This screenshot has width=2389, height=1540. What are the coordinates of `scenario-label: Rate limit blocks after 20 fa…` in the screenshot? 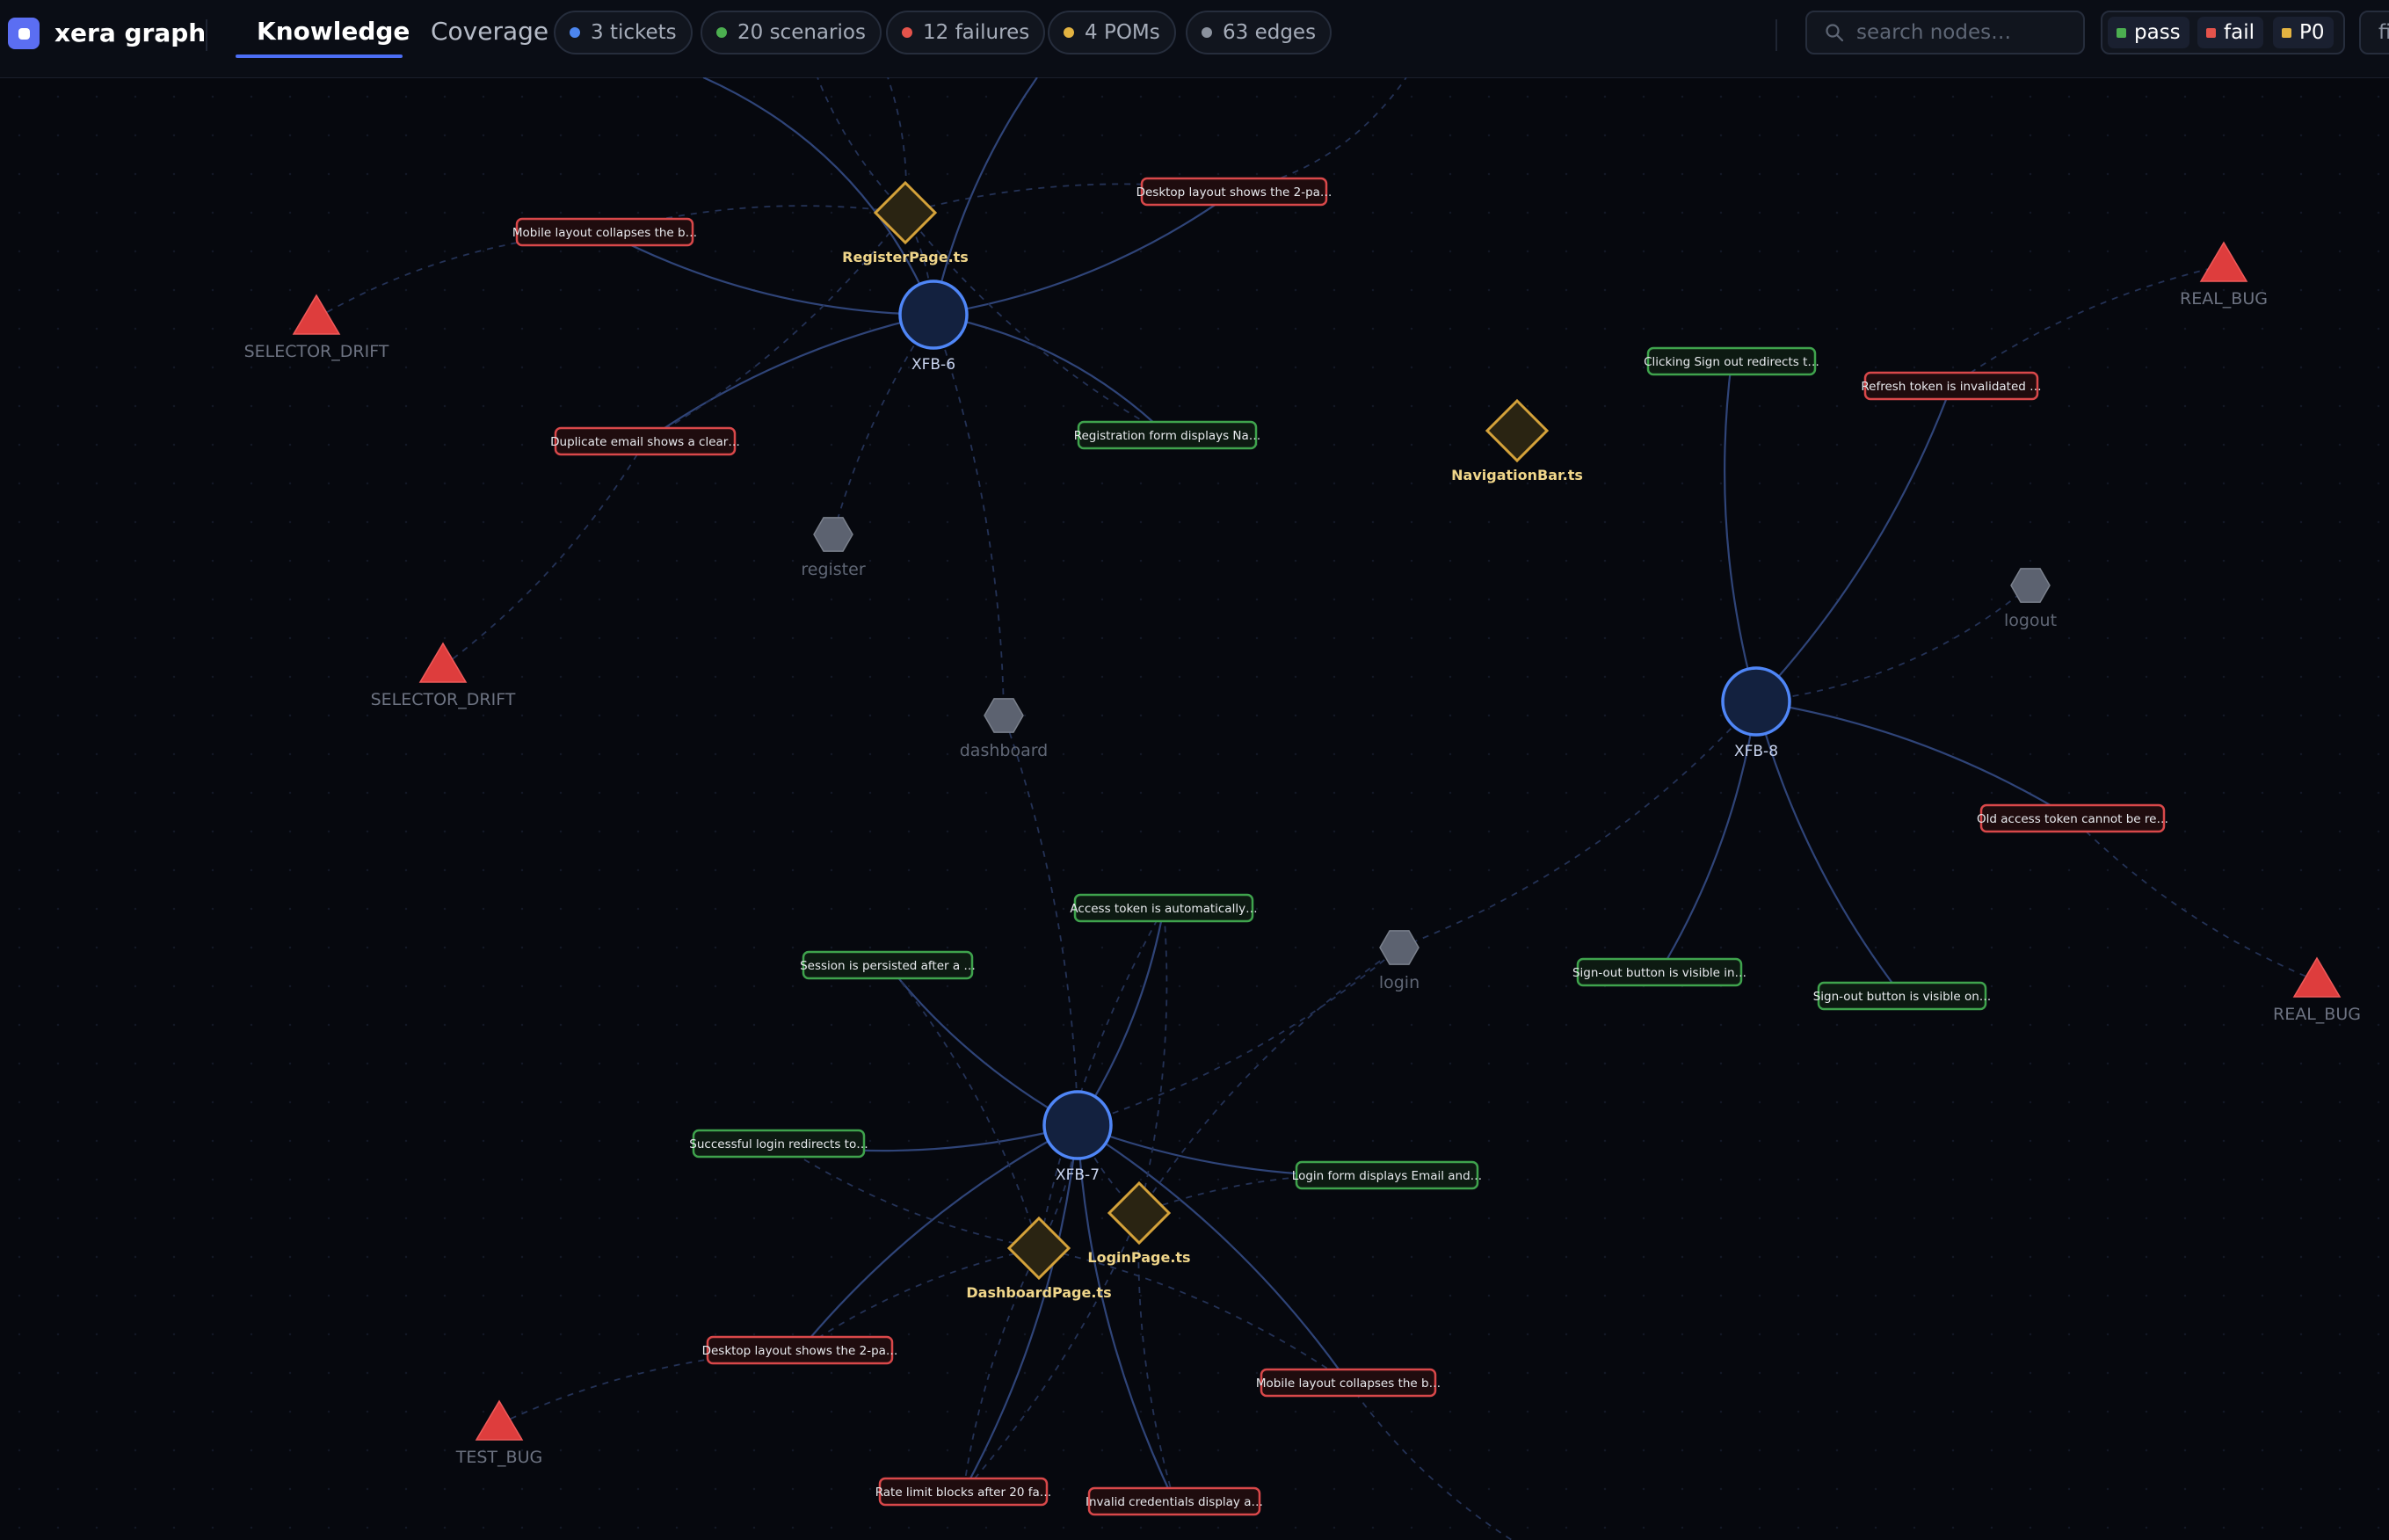 It's located at (963, 1493).